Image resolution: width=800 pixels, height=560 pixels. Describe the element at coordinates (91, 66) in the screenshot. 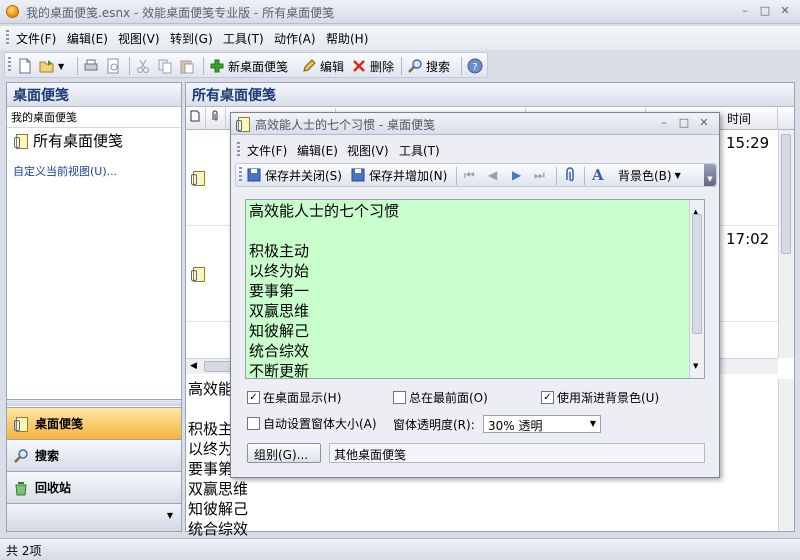

I see `print-button` at that location.